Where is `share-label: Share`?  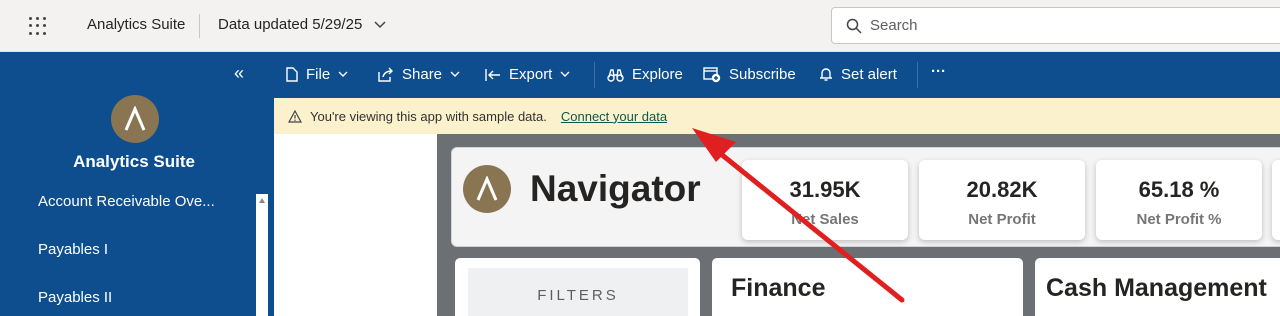
share-label: Share is located at coordinates (422, 74).